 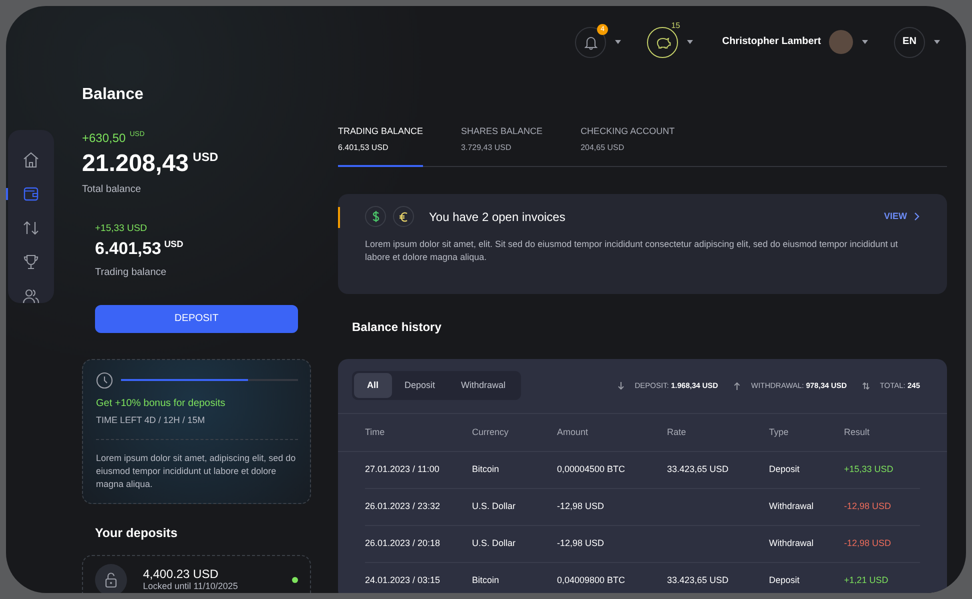 What do you see at coordinates (591, 469) in the screenshot?
I see `table-cell: 0,00004500 BTC` at bounding box center [591, 469].